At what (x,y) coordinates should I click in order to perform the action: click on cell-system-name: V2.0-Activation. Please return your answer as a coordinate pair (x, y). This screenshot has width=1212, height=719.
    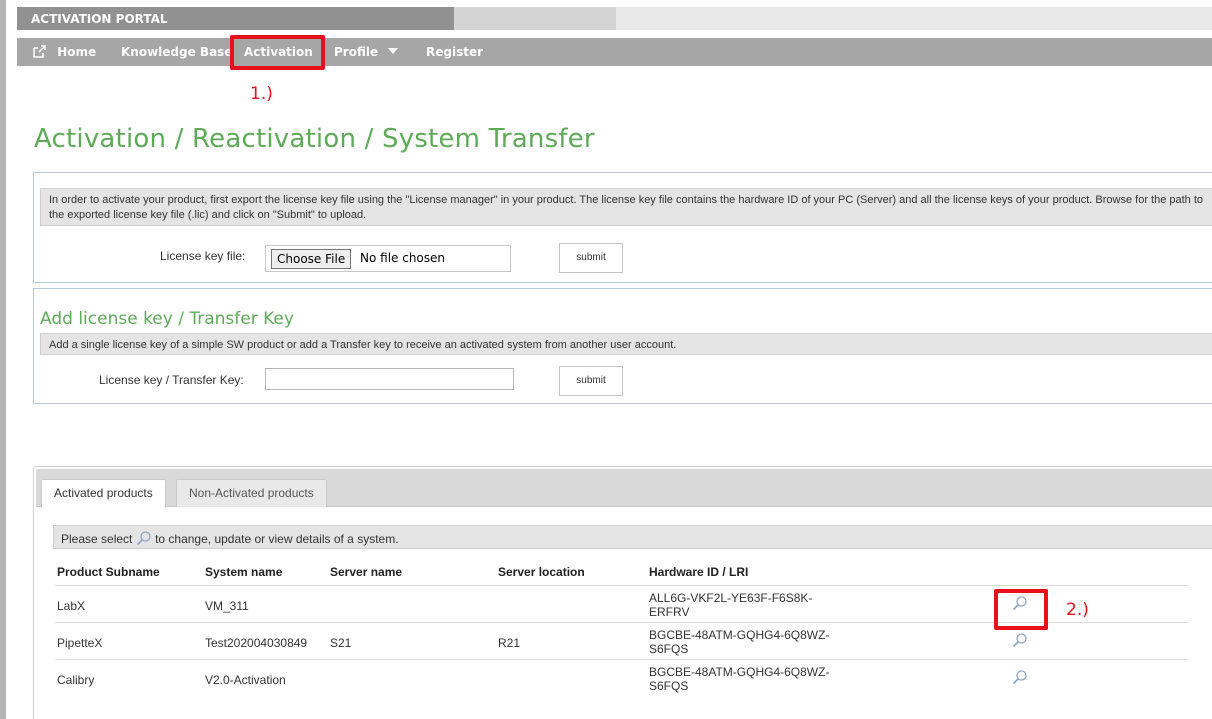
    Looking at the image, I should click on (245, 680).